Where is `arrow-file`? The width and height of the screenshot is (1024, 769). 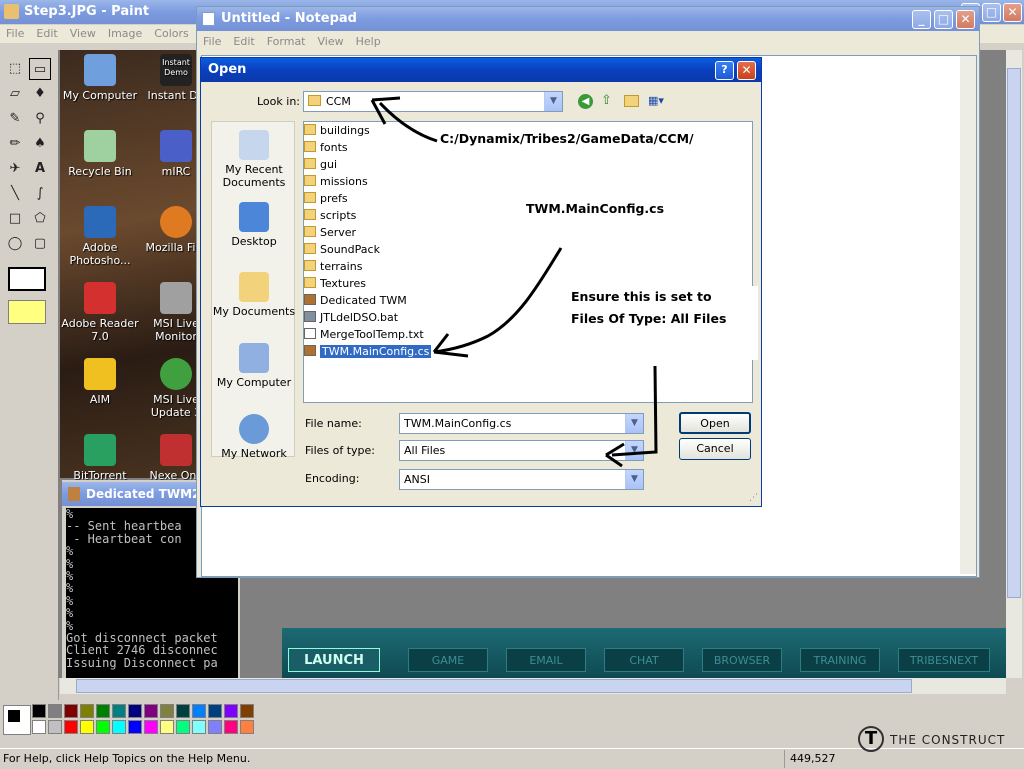
arrow-file is located at coordinates (498, 300).